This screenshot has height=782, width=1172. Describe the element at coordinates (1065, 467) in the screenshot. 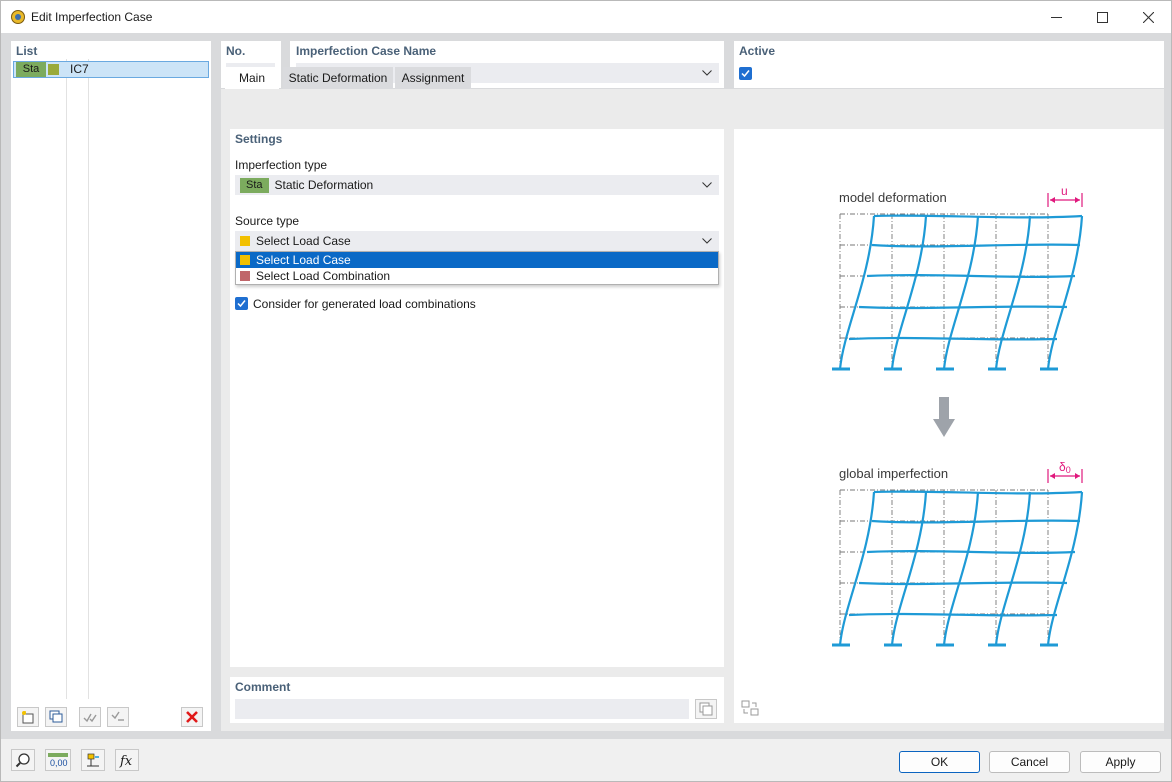

I see `delta0-symbol: δ0` at that location.